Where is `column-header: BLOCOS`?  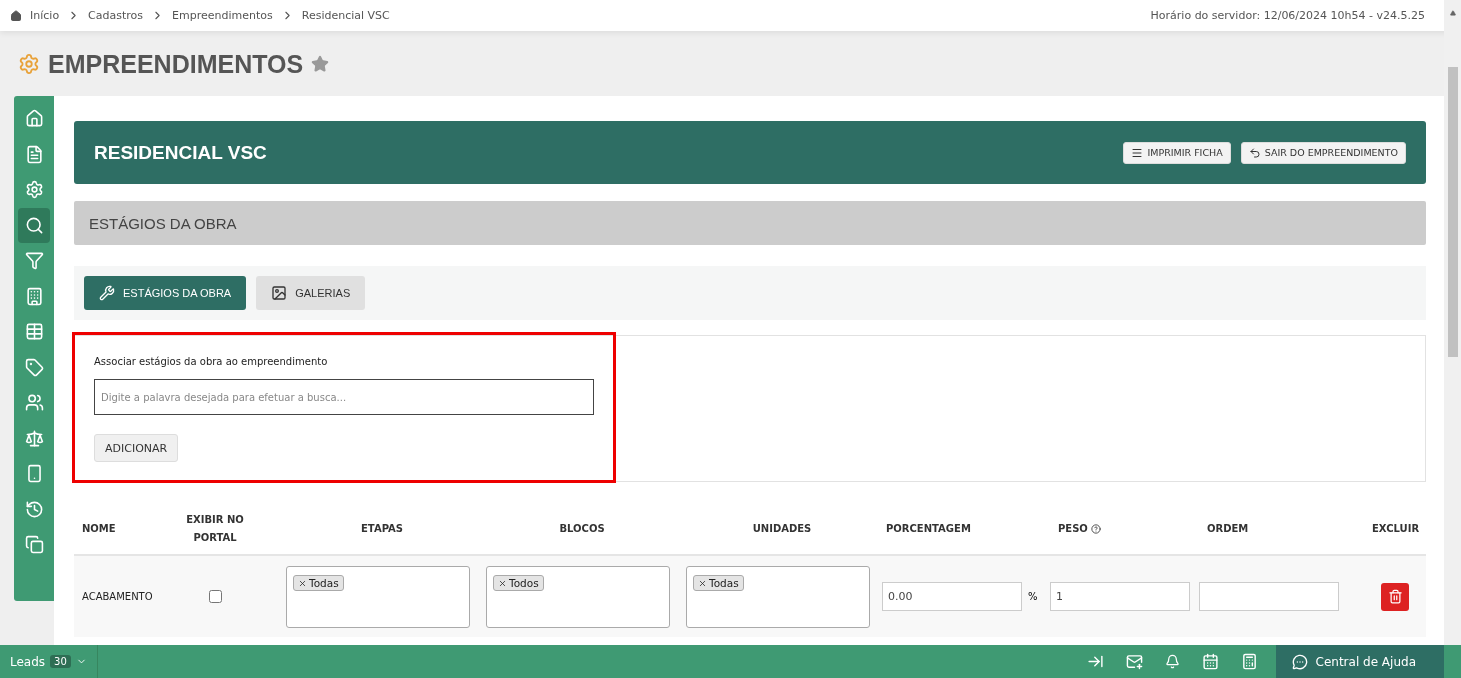
column-header: BLOCOS is located at coordinates (582, 529).